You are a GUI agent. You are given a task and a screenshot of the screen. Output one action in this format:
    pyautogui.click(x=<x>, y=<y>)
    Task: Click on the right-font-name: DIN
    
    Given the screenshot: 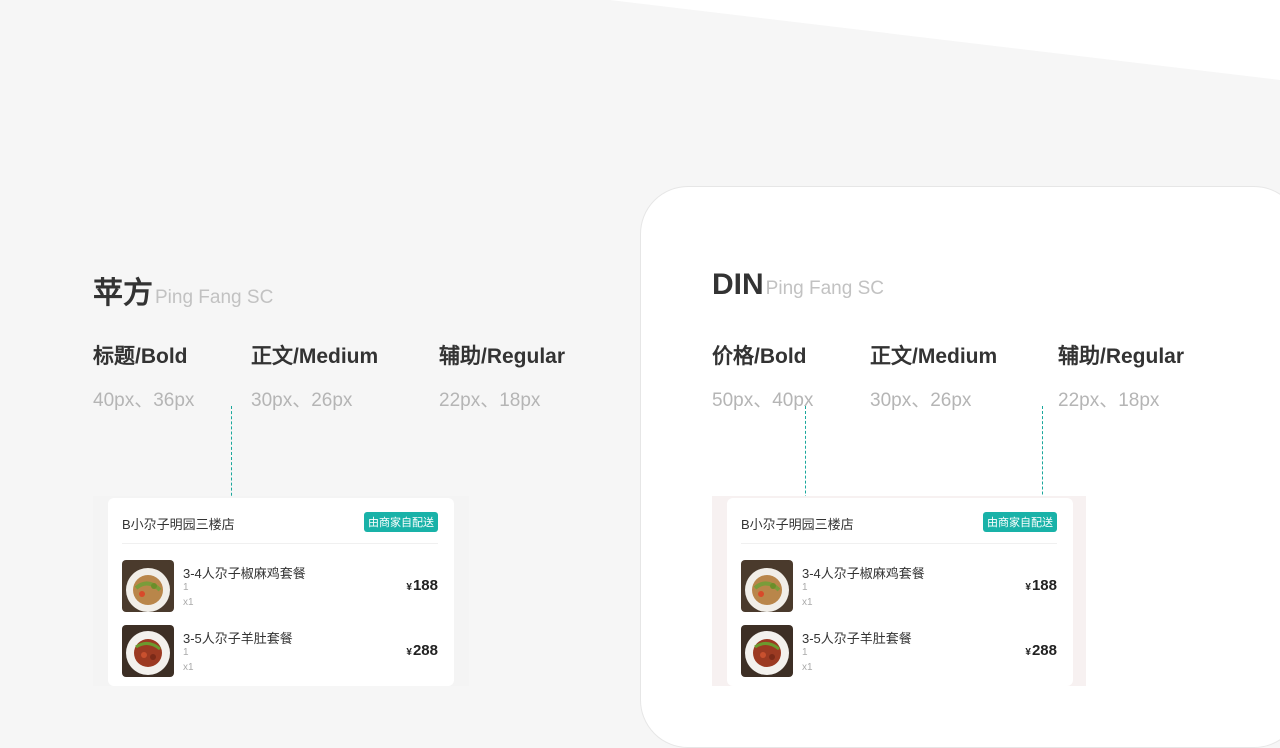 What is the action you would take?
    pyautogui.click(x=738, y=284)
    